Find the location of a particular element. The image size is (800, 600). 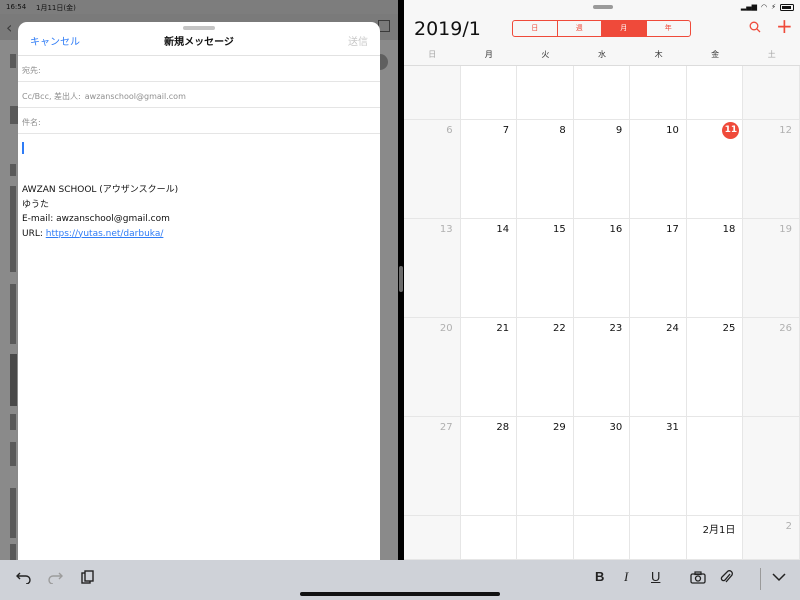

signature-link: https://yutas.net/darbuka/ is located at coordinates (105, 234).